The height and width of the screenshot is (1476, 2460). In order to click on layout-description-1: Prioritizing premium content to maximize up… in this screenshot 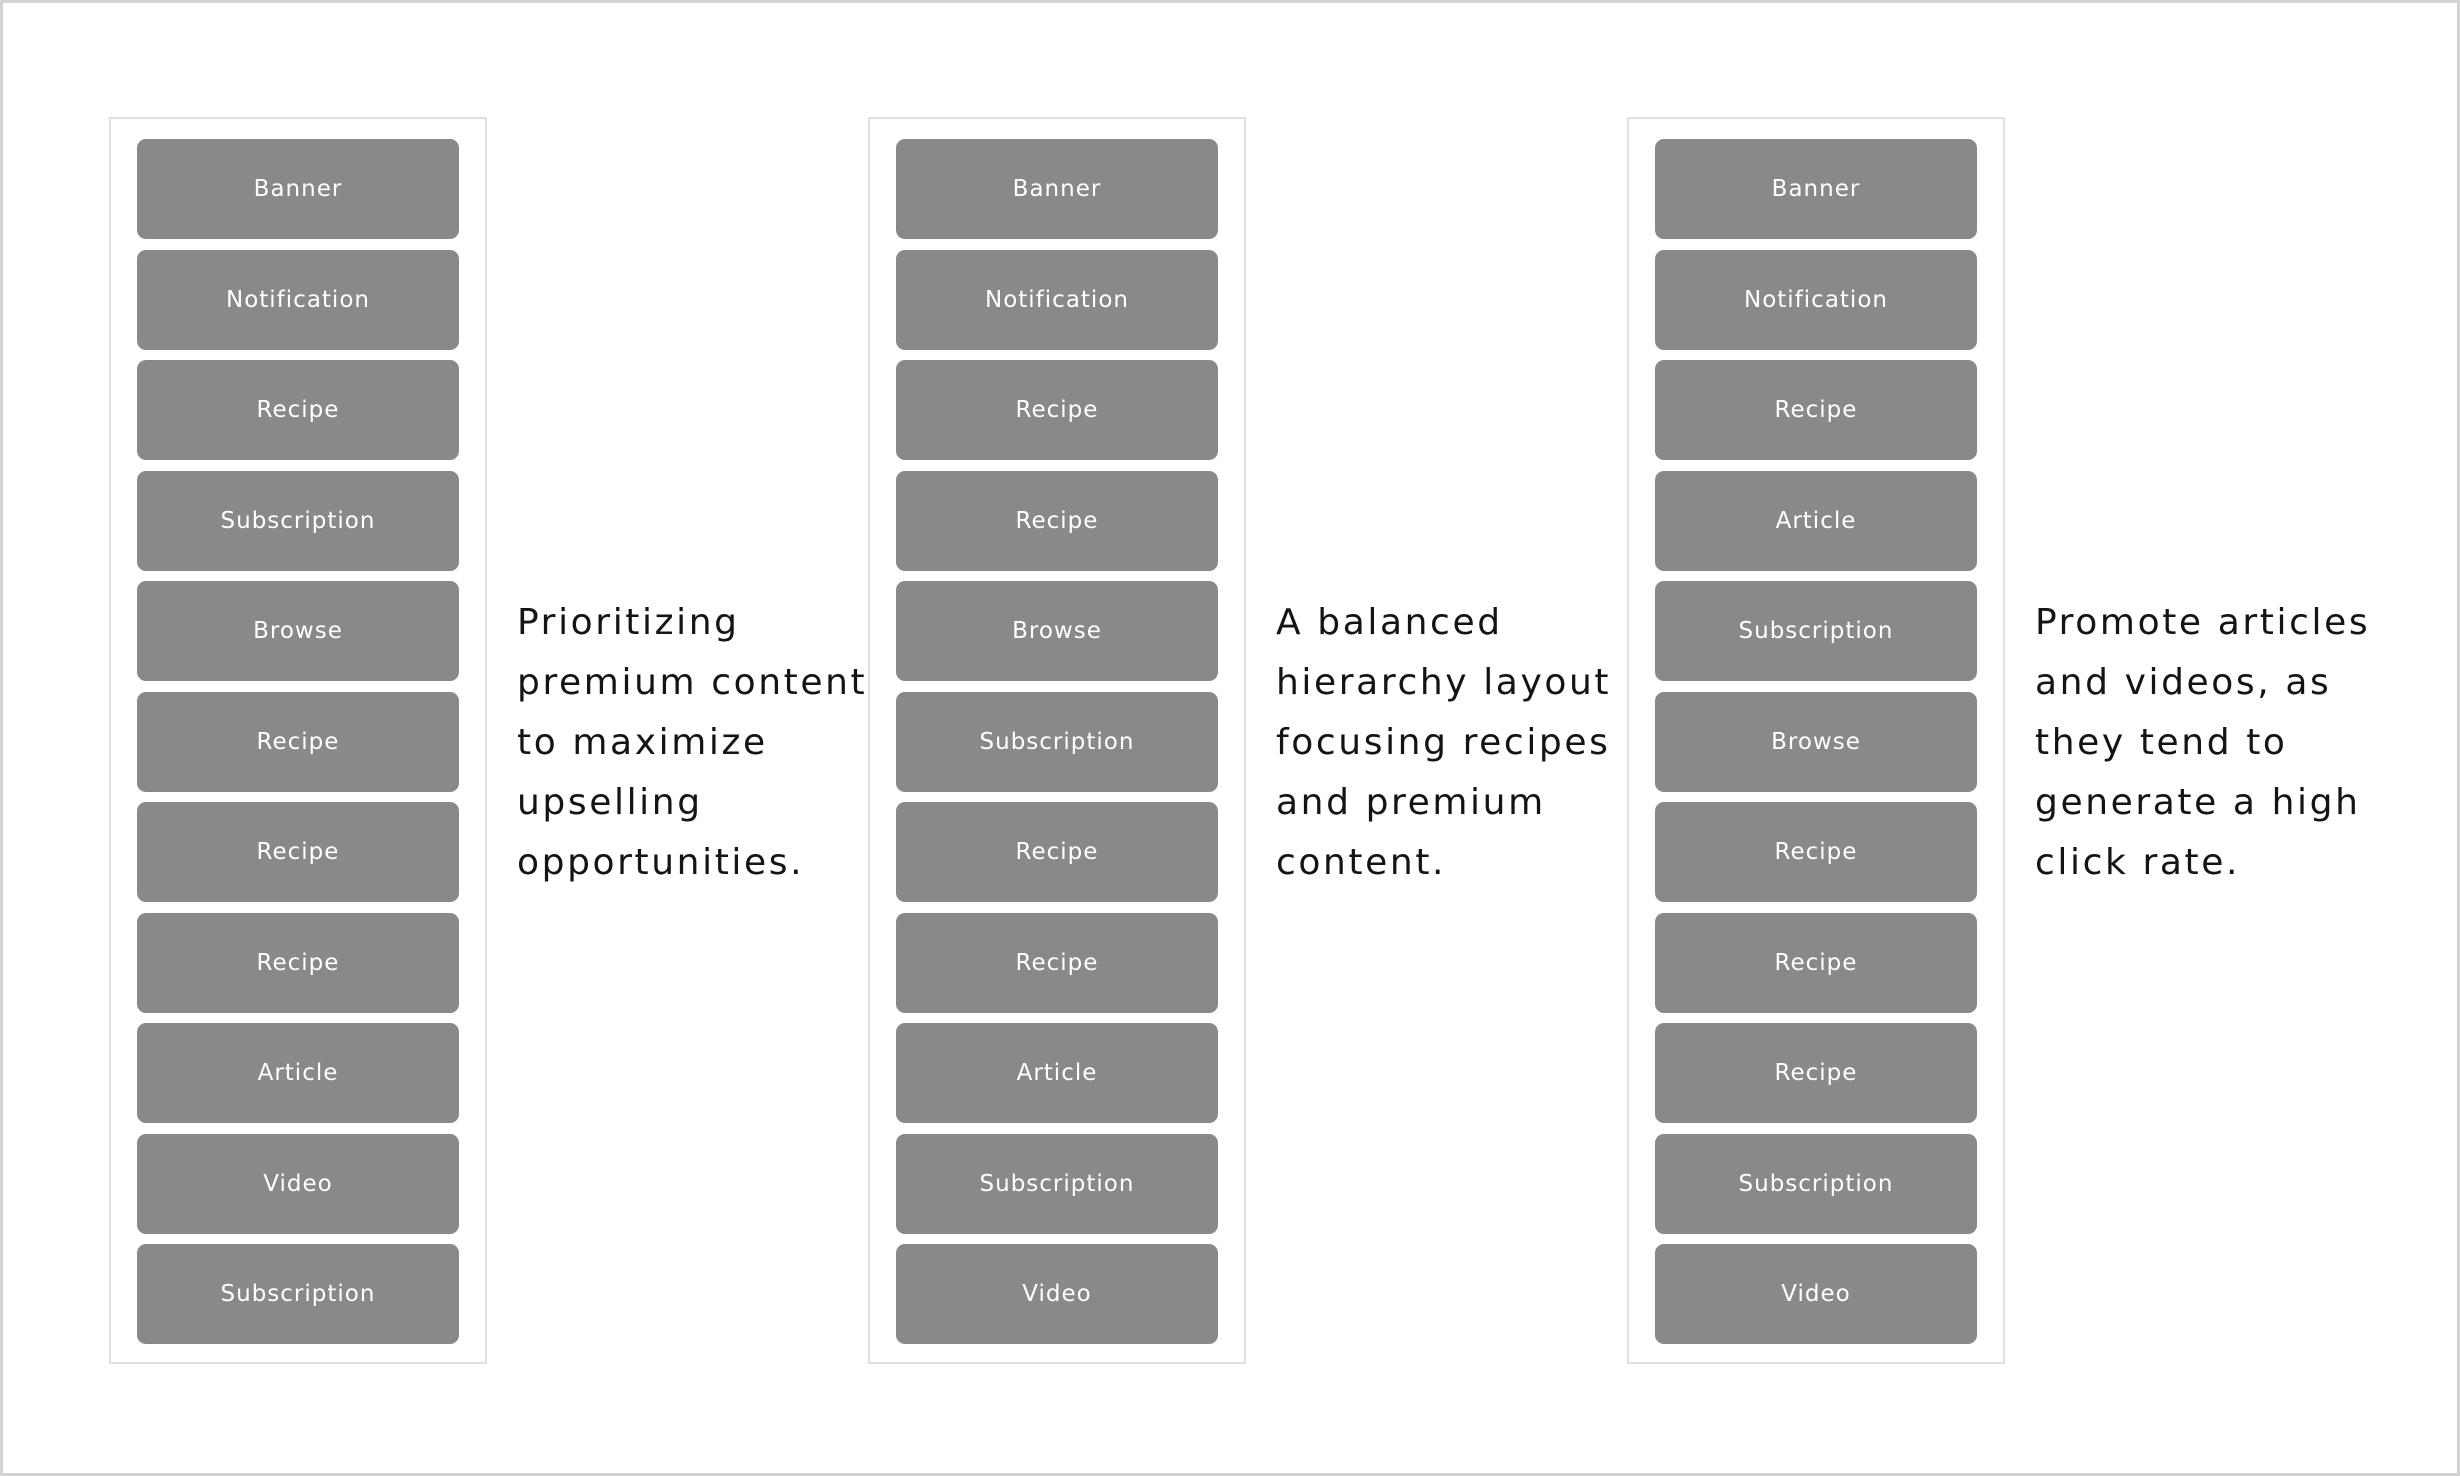, I will do `click(717, 743)`.